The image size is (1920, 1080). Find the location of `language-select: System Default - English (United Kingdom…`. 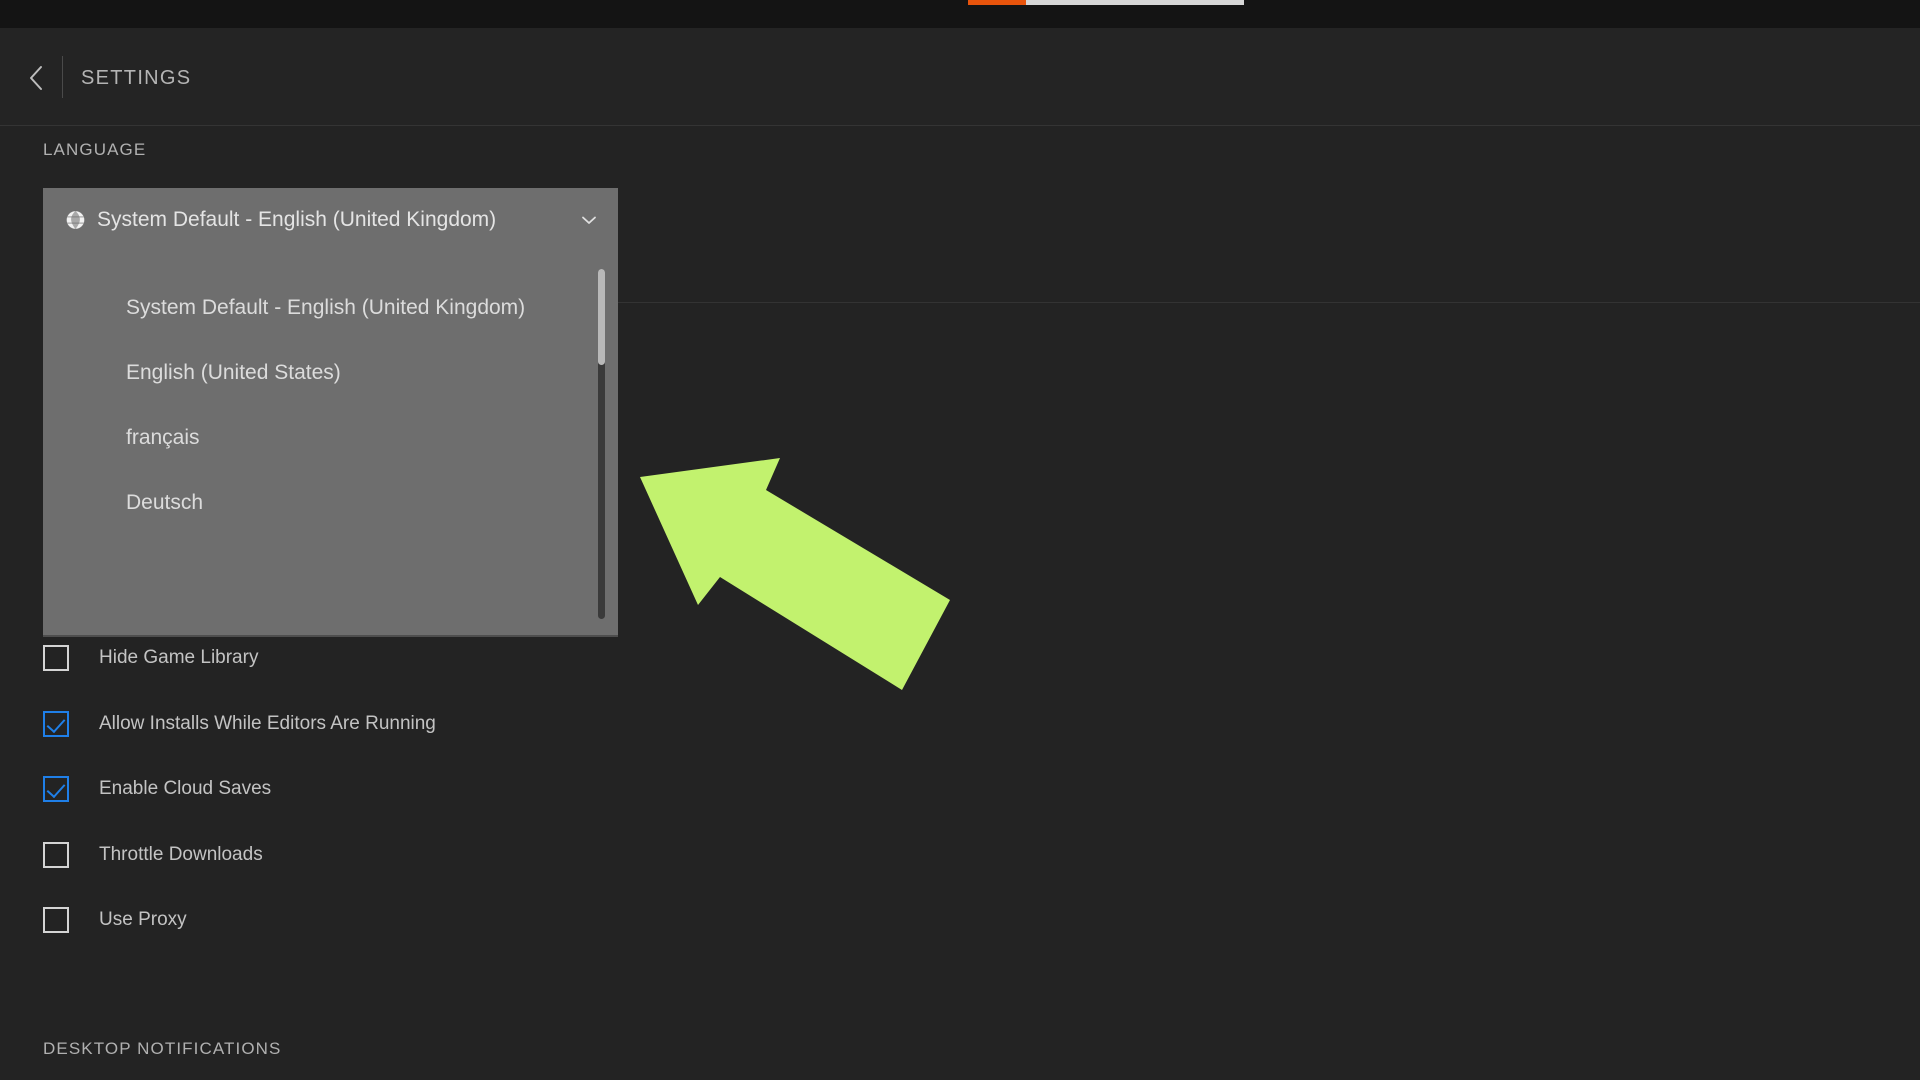

language-select: System Default - English (United Kingdom… is located at coordinates (330, 219).